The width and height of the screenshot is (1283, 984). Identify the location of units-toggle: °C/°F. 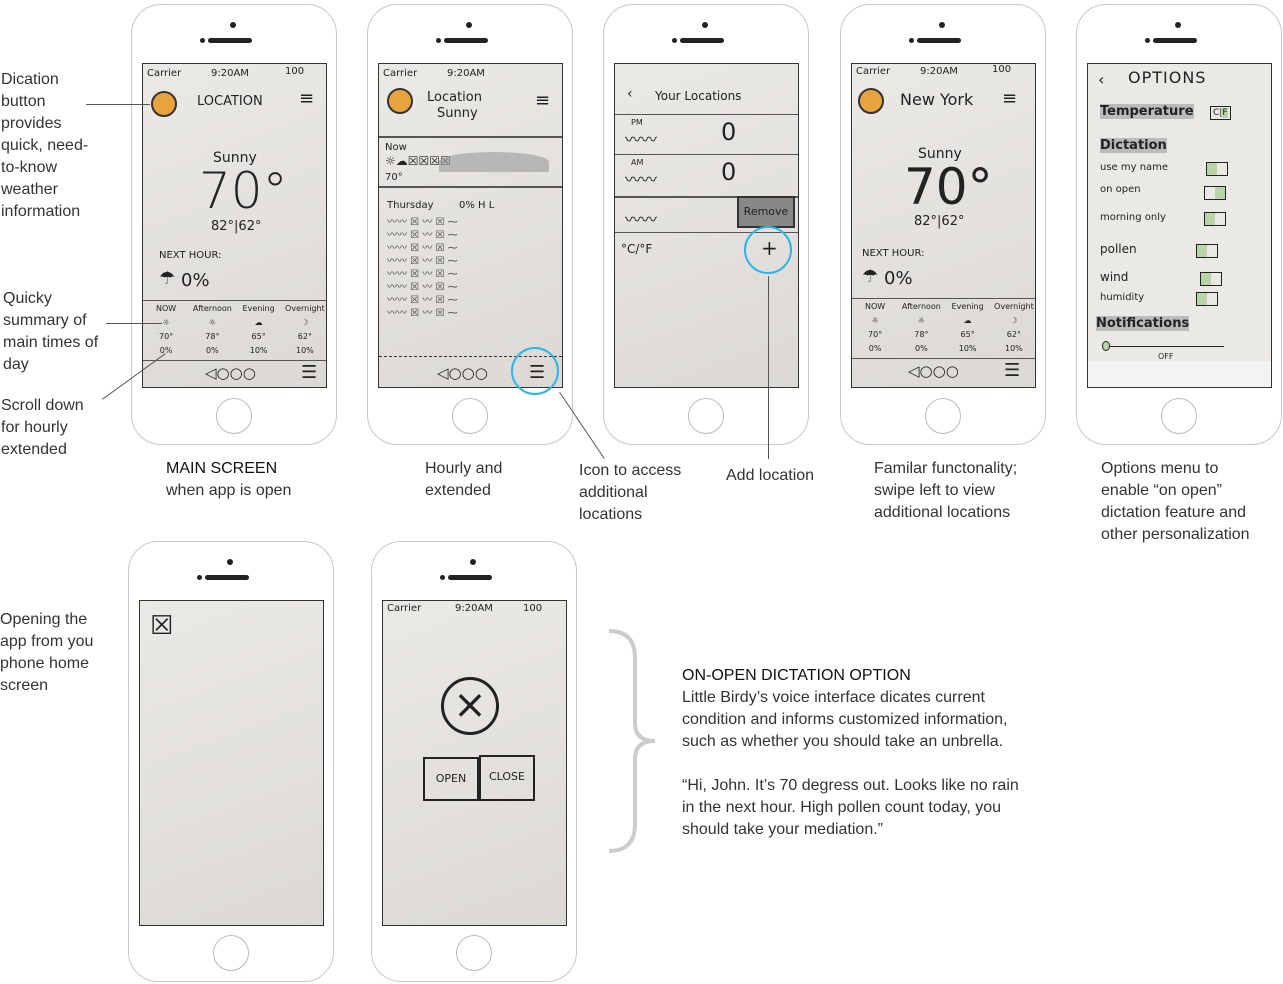
(636, 249).